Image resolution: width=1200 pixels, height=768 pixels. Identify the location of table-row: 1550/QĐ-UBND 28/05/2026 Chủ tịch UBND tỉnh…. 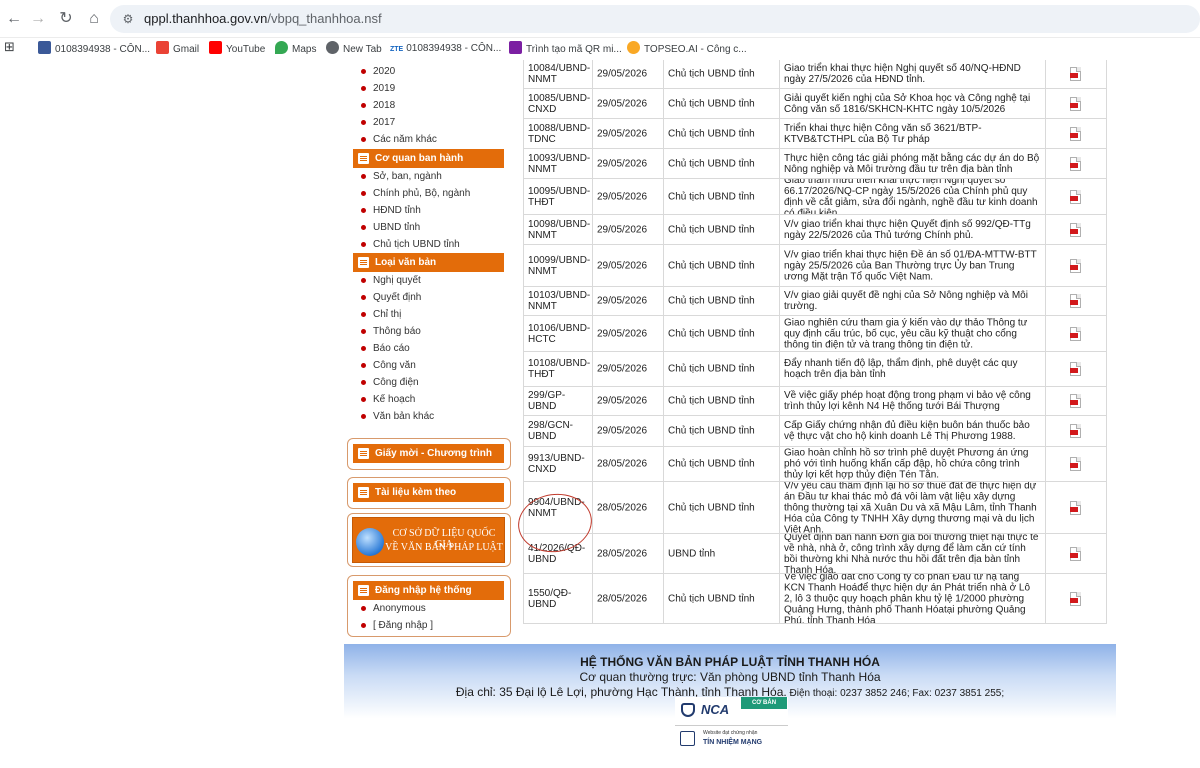
(815, 599).